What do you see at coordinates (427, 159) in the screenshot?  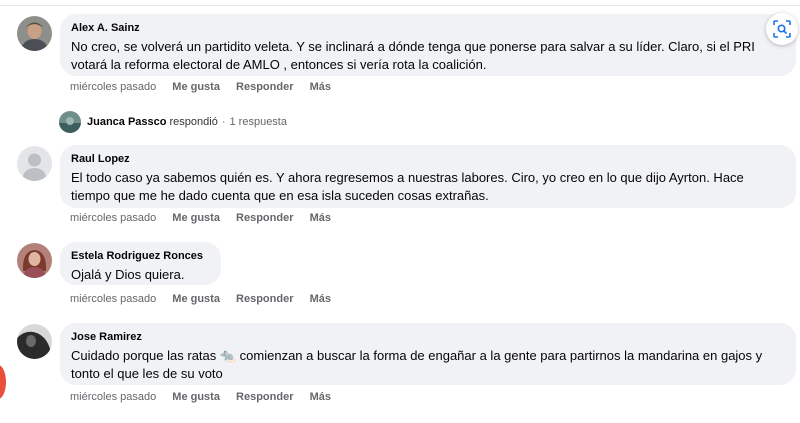 I see `comment-author: Raul Lopez` at bounding box center [427, 159].